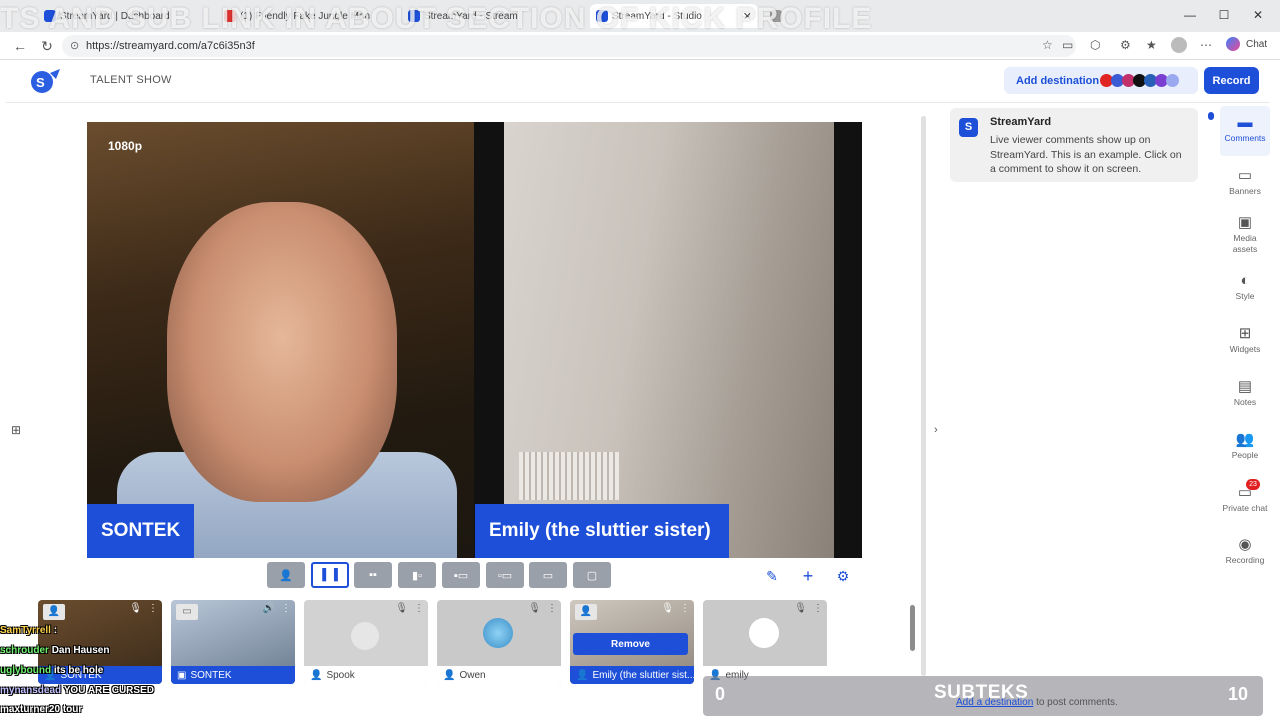  What do you see at coordinates (1206, 45) in the screenshot?
I see `more-icon: ⋯` at bounding box center [1206, 45].